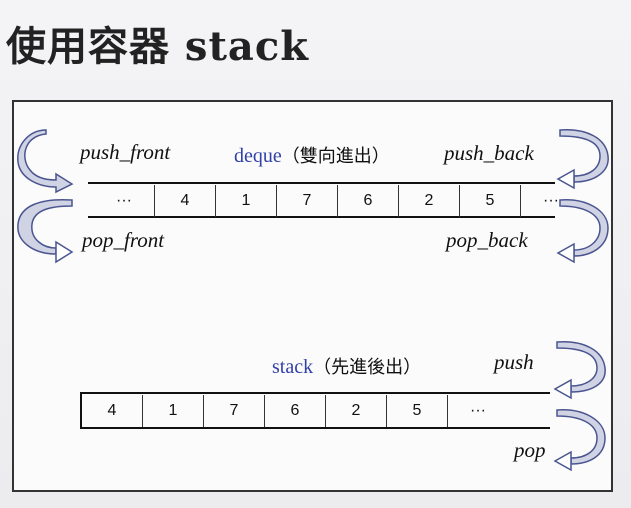 The width and height of the screenshot is (631, 508). I want to click on stack-name: stack, so click(293, 367).